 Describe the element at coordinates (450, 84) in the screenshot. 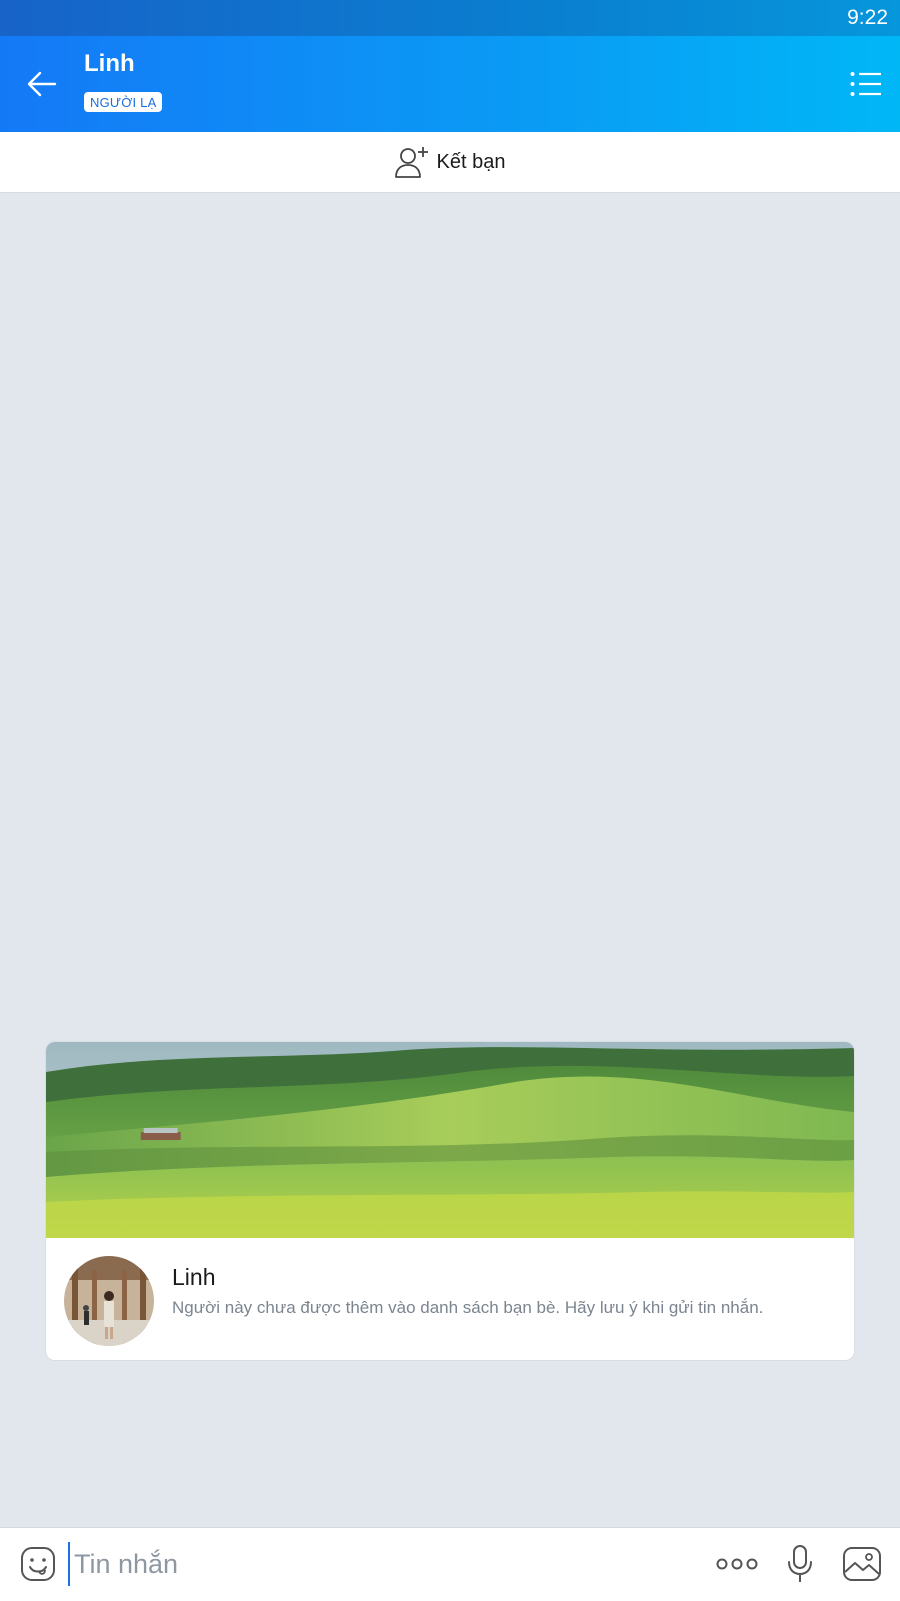

I see `chat-header: Linh NGƯỜI LẠ` at that location.